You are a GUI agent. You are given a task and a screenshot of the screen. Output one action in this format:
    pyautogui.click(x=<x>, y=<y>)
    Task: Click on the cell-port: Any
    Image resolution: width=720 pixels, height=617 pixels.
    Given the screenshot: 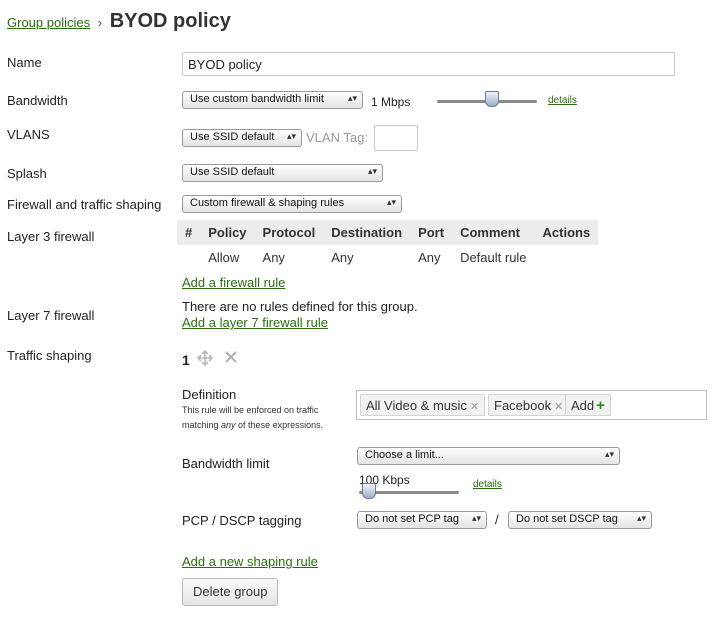 What is the action you would take?
    pyautogui.click(x=429, y=257)
    